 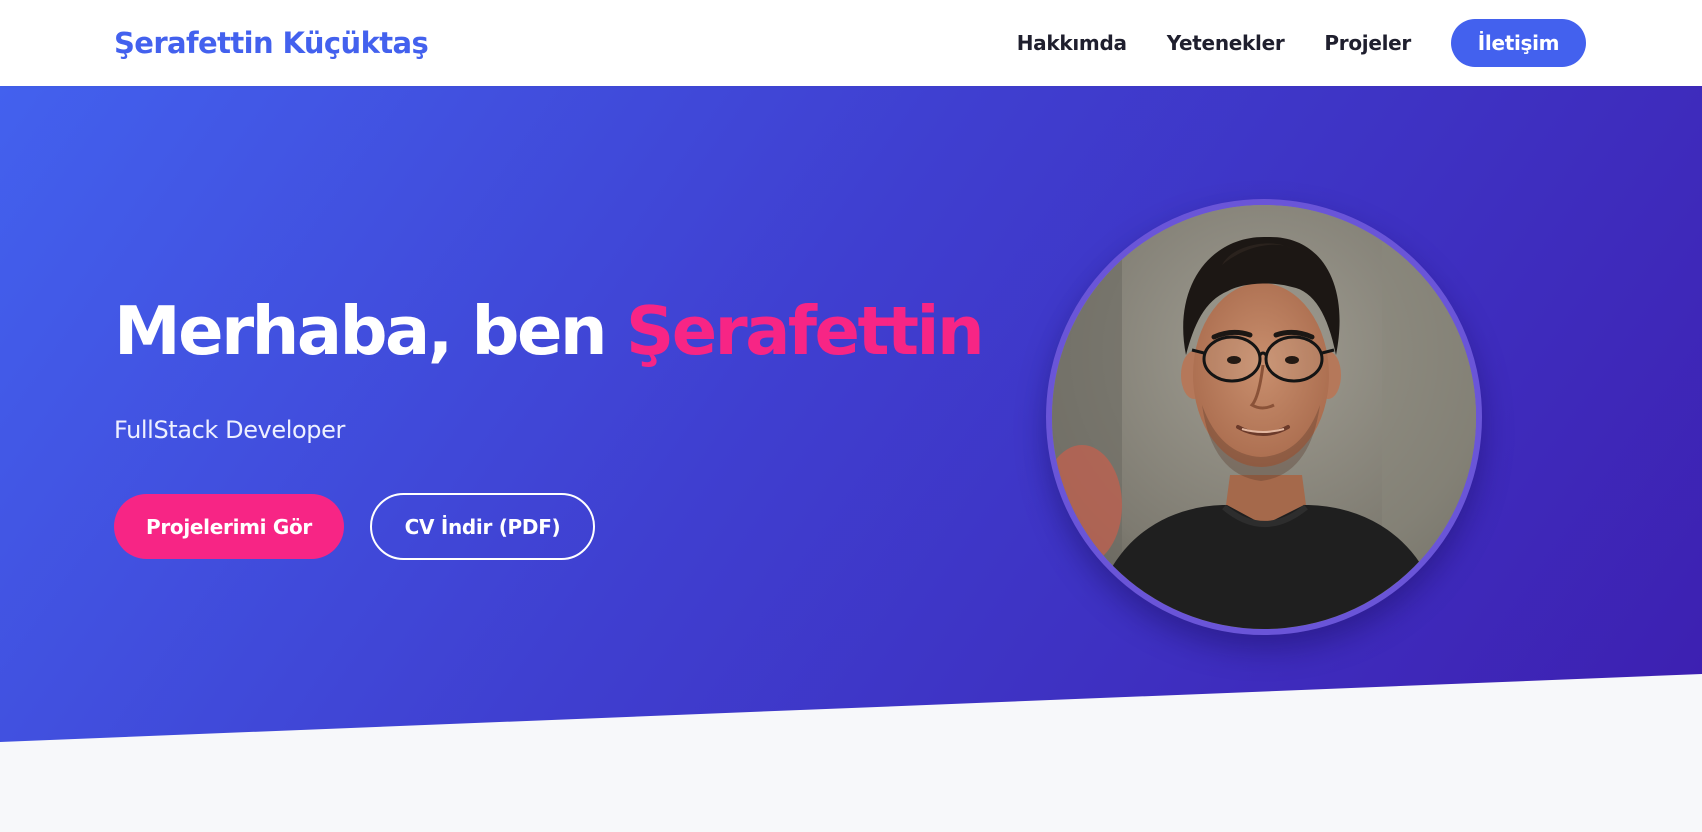 What do you see at coordinates (1226, 43) in the screenshot?
I see `nav-link-skills: Yetenekler` at bounding box center [1226, 43].